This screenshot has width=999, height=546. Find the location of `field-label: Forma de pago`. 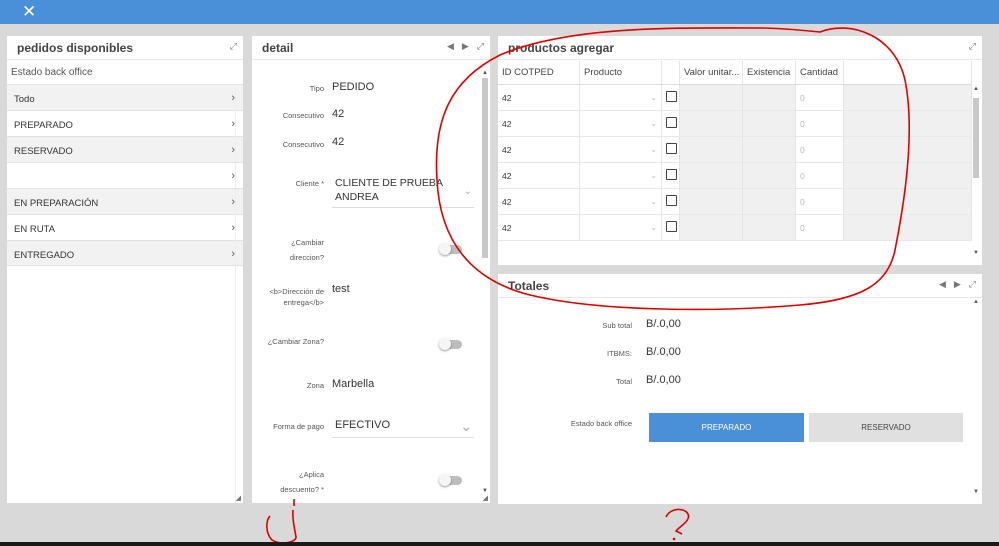

field-label: Forma de pago is located at coordinates (298, 426).